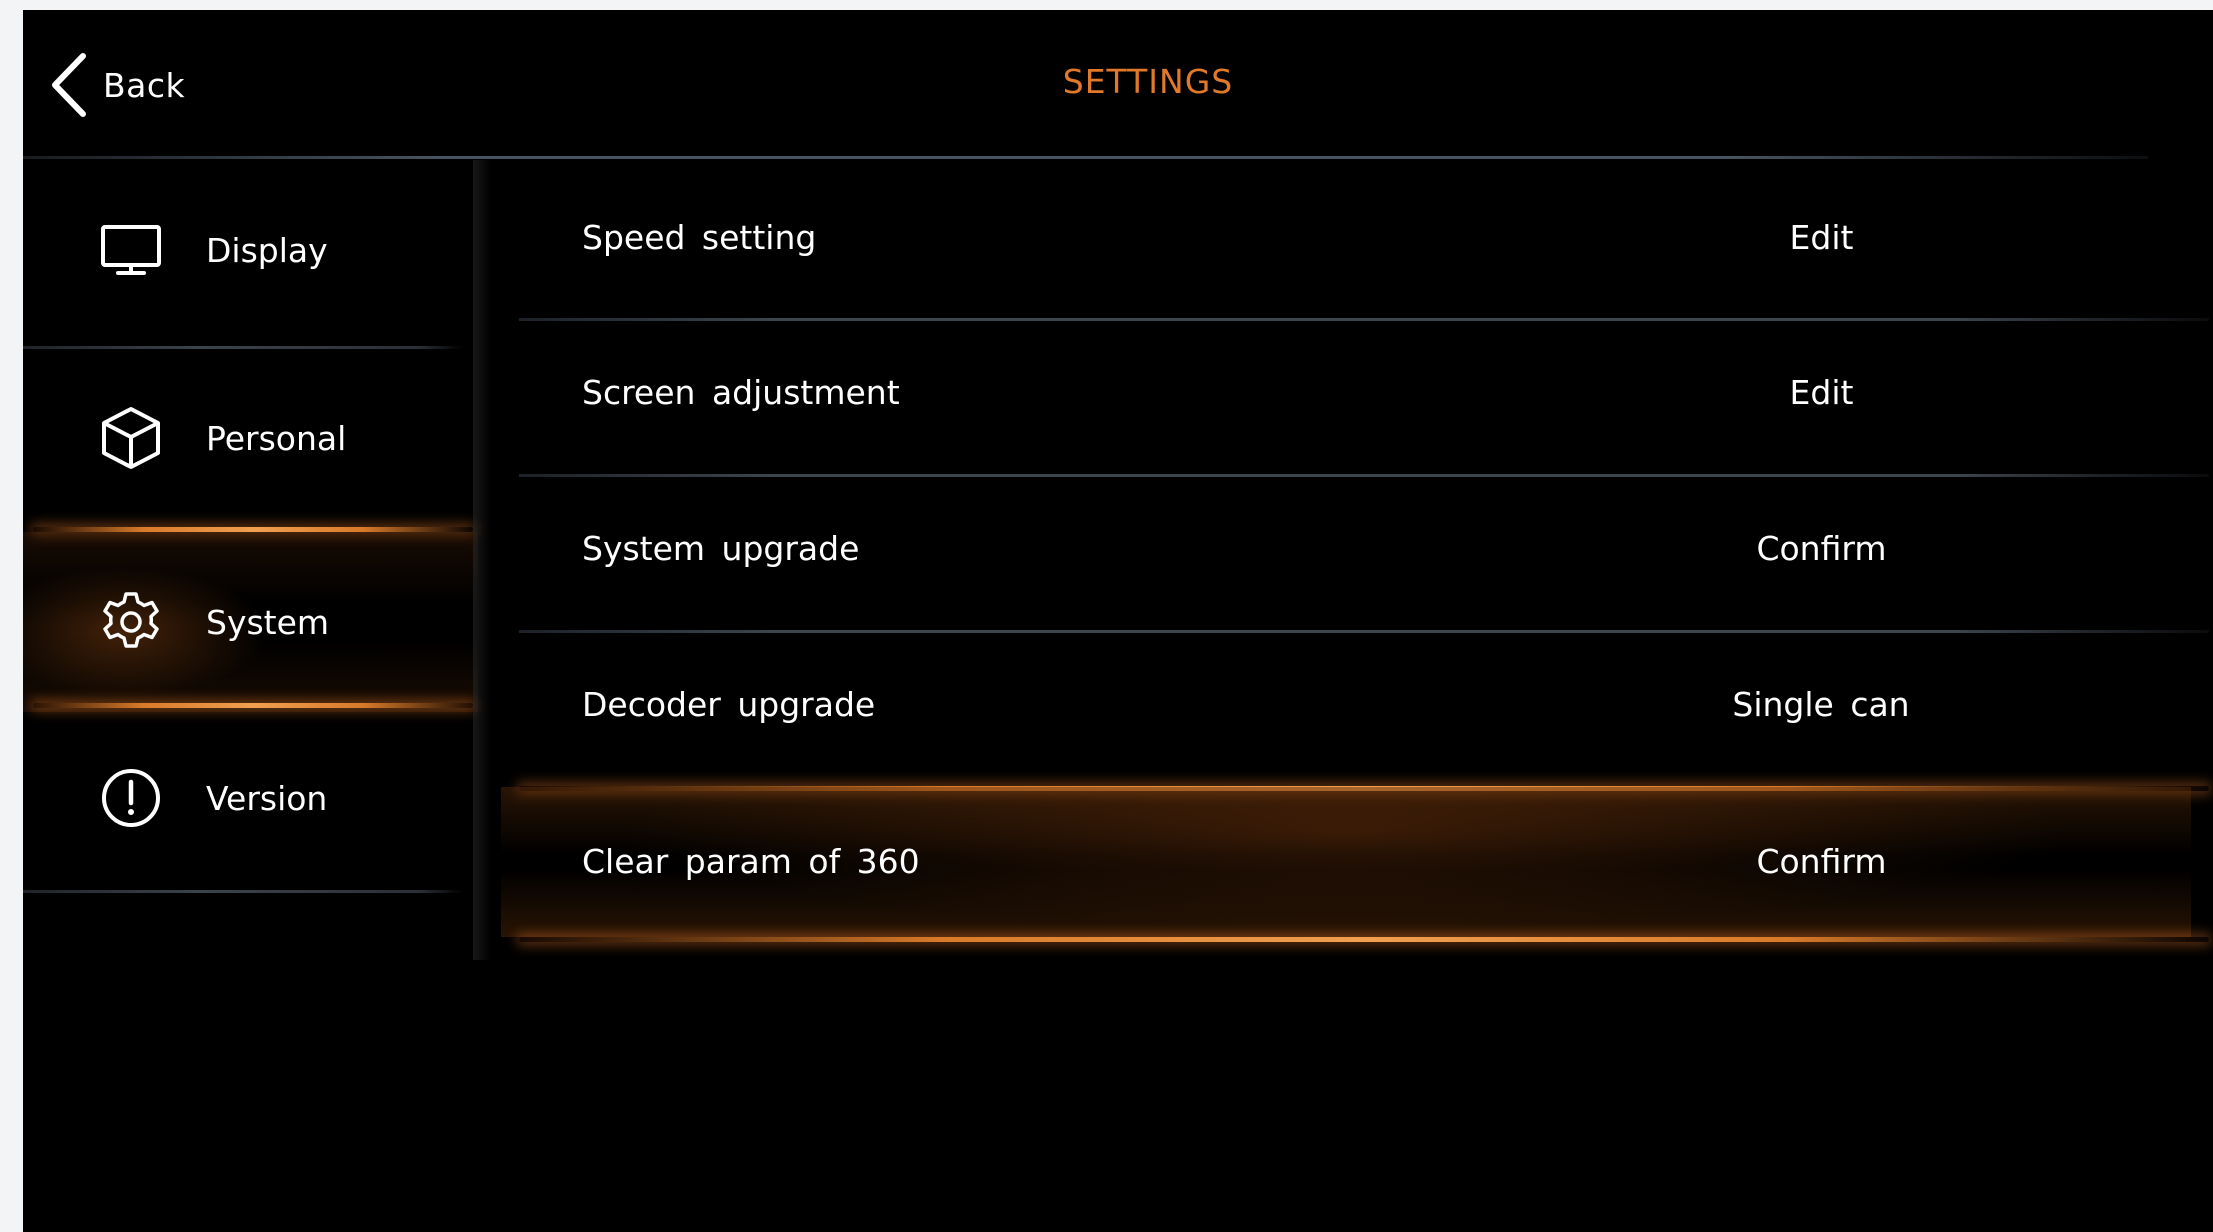 The image size is (2213, 1232). I want to click on active-highlight-bottom, so click(1364, 939).